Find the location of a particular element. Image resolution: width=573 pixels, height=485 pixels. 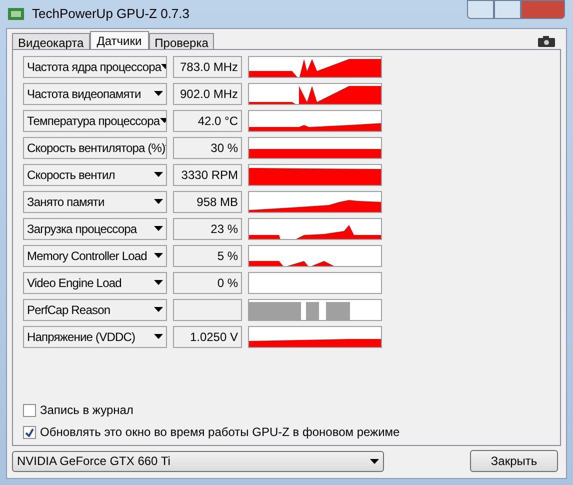

checkbox-label: Обновлять это окно во время работы GPU-Z в фоновом режиме is located at coordinates (220, 432).